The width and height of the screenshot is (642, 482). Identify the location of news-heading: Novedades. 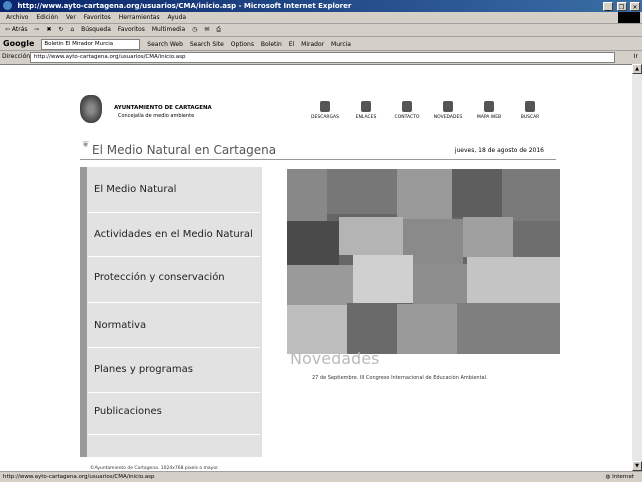
(335, 358).